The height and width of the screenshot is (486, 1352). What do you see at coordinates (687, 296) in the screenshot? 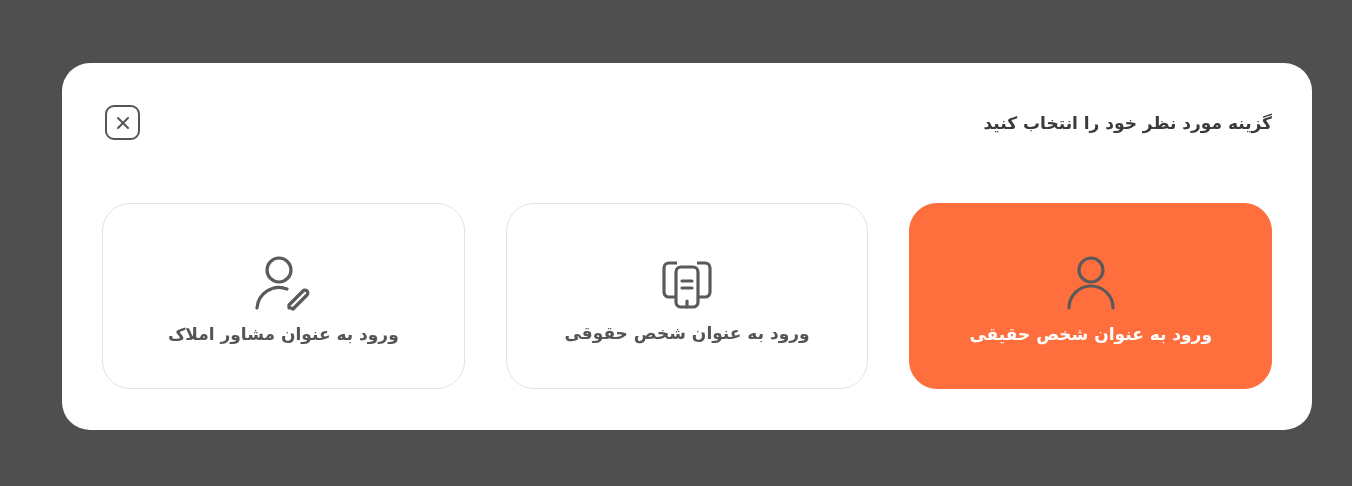
I see `login-option-card: ورود به عنوان شخص حقوقی` at bounding box center [687, 296].